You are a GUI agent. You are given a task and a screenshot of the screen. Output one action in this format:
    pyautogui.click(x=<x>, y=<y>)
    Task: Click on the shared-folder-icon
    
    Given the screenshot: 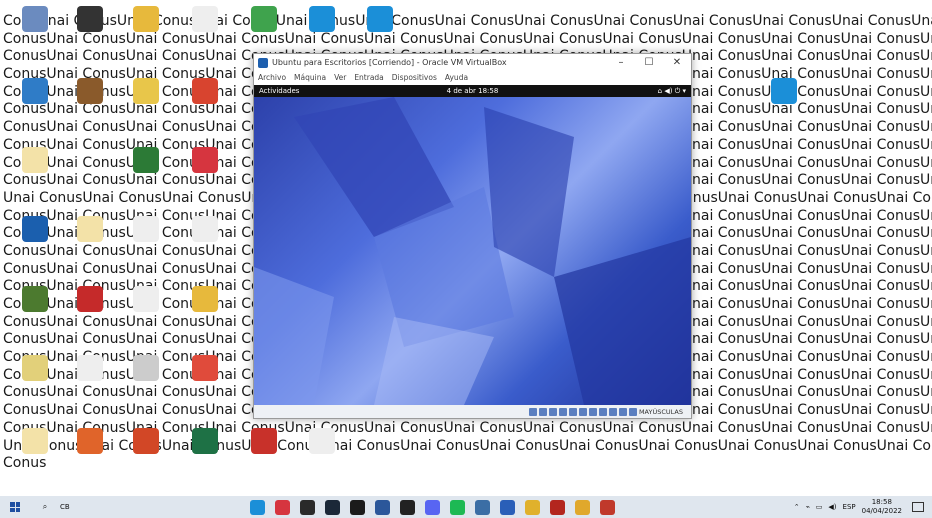 What is the action you would take?
    pyautogui.click(x=582, y=411)
    